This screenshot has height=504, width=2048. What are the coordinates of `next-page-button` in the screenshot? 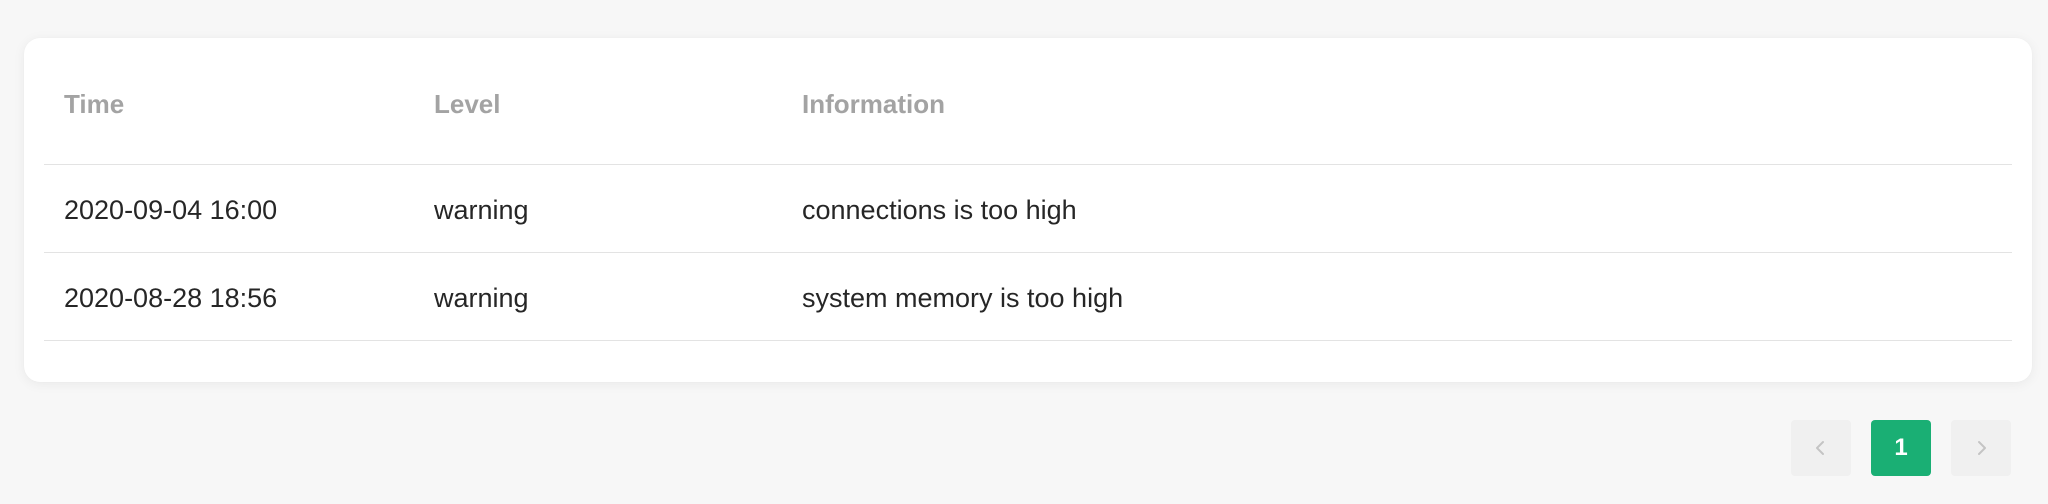 It's located at (1981, 448).